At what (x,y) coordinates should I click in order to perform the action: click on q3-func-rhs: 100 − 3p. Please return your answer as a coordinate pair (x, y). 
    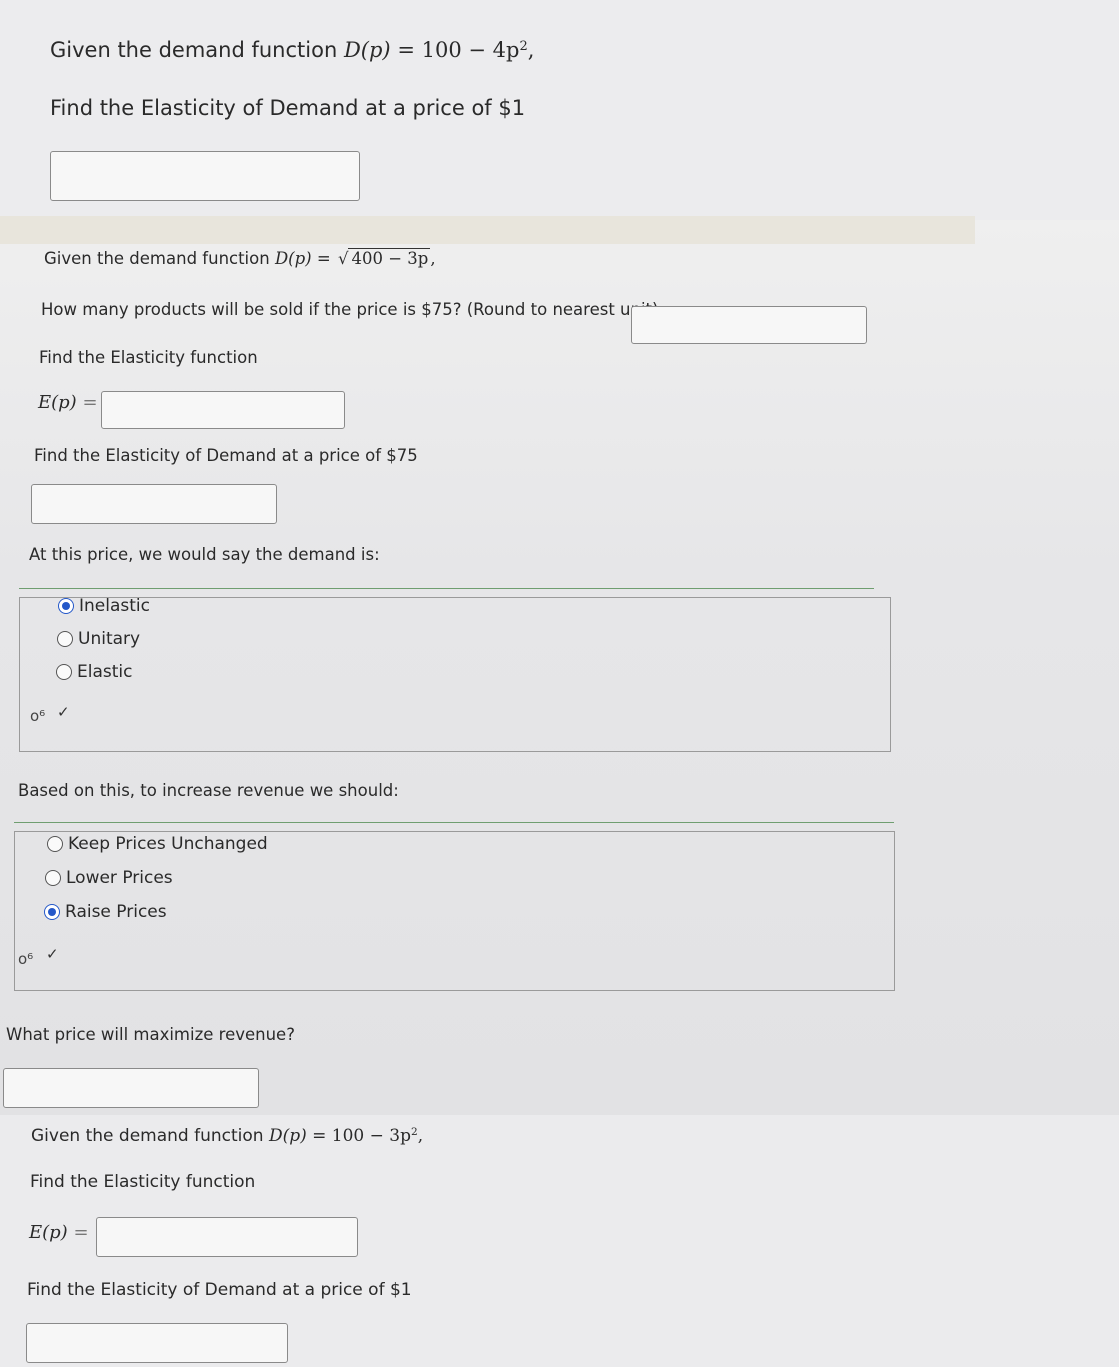
    Looking at the image, I should click on (371, 1136).